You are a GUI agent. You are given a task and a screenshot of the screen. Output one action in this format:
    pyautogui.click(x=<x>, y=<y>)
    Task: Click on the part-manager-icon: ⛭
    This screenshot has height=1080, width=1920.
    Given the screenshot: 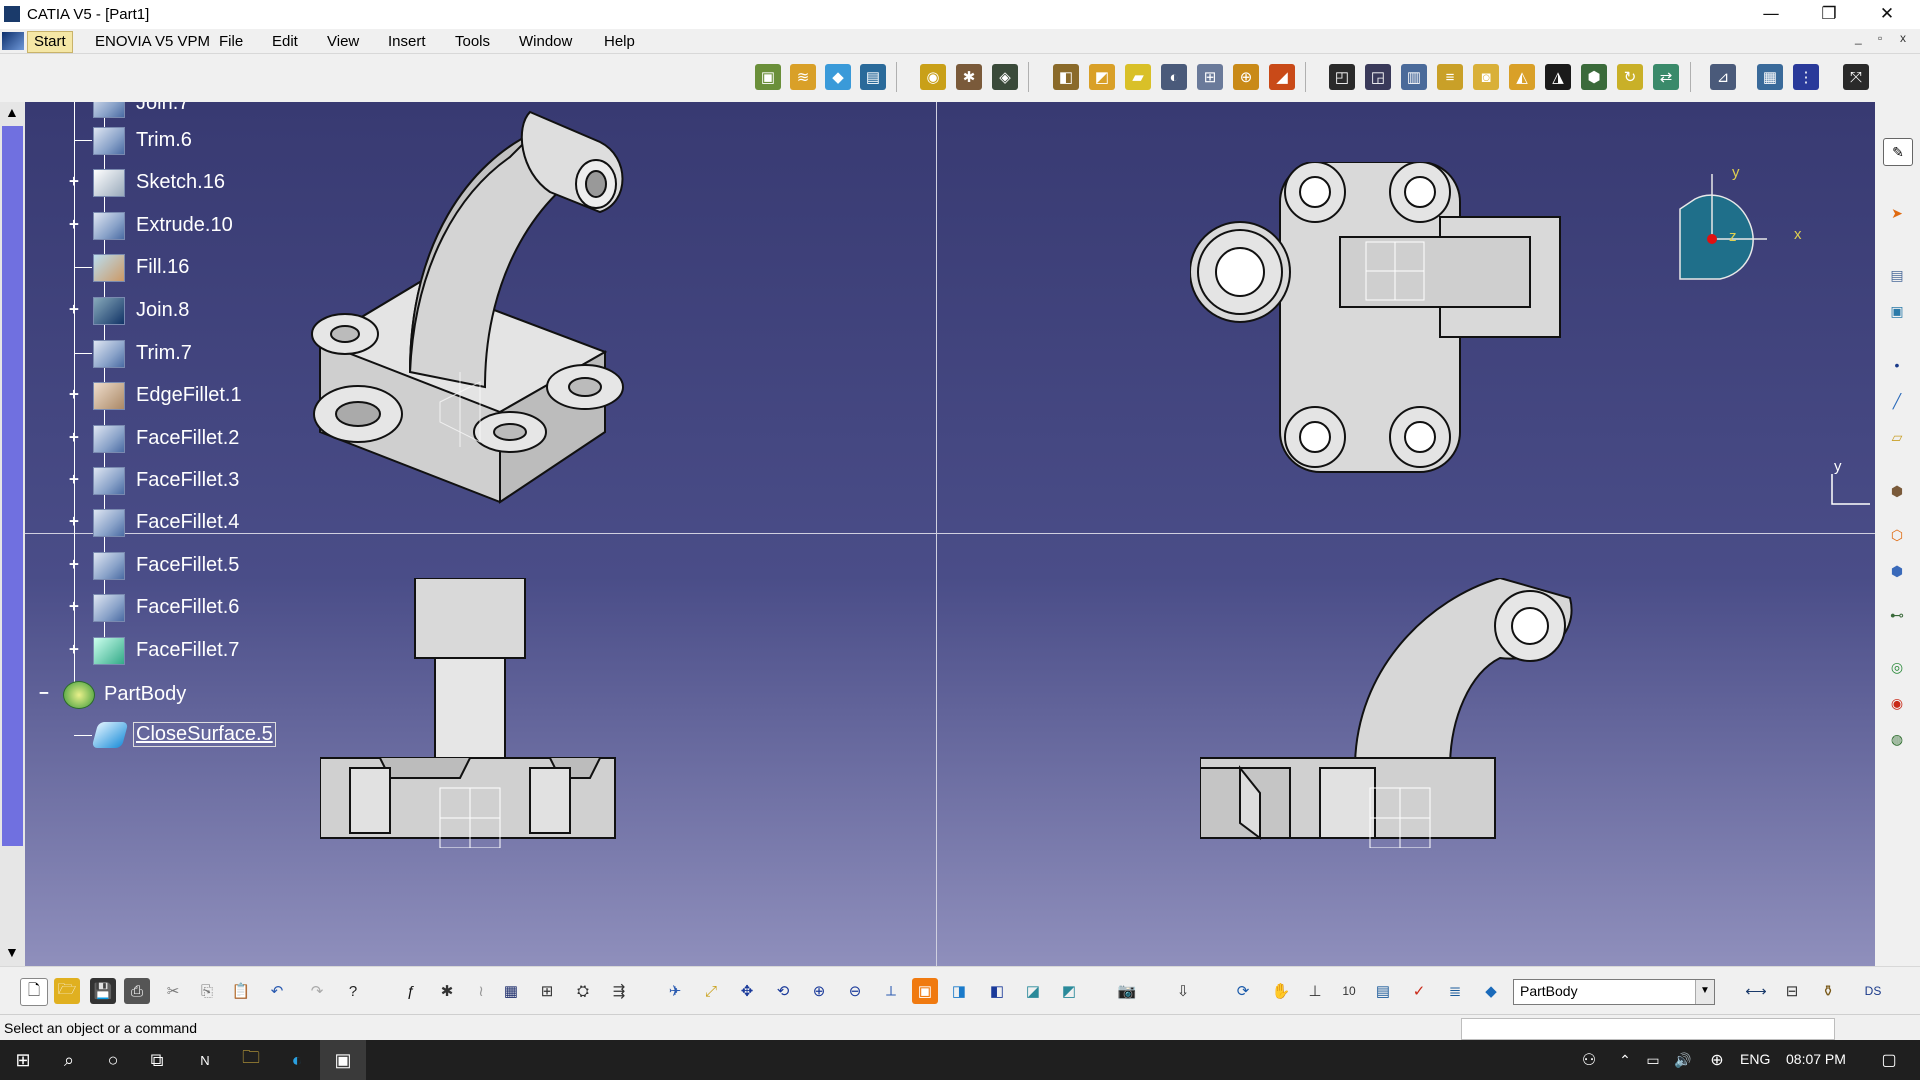 What is the action you would take?
    pyautogui.click(x=583, y=991)
    